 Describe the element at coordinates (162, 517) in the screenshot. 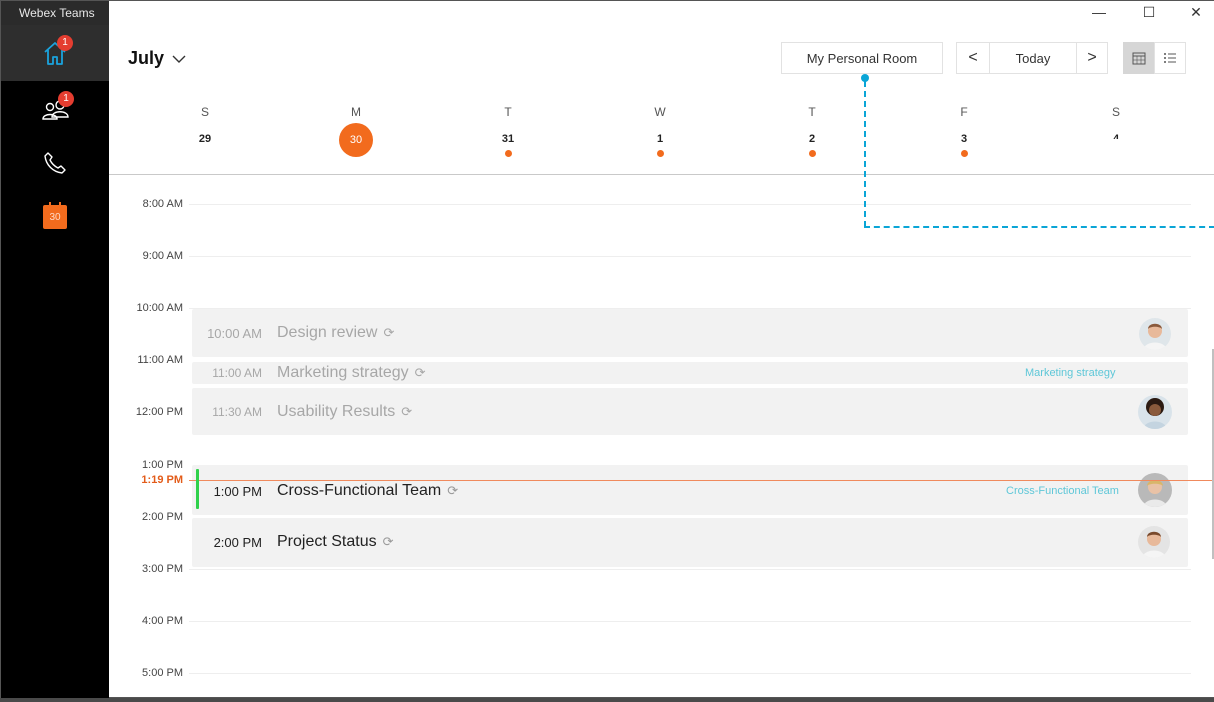

I see `hour-label: 2:00 PM` at that location.